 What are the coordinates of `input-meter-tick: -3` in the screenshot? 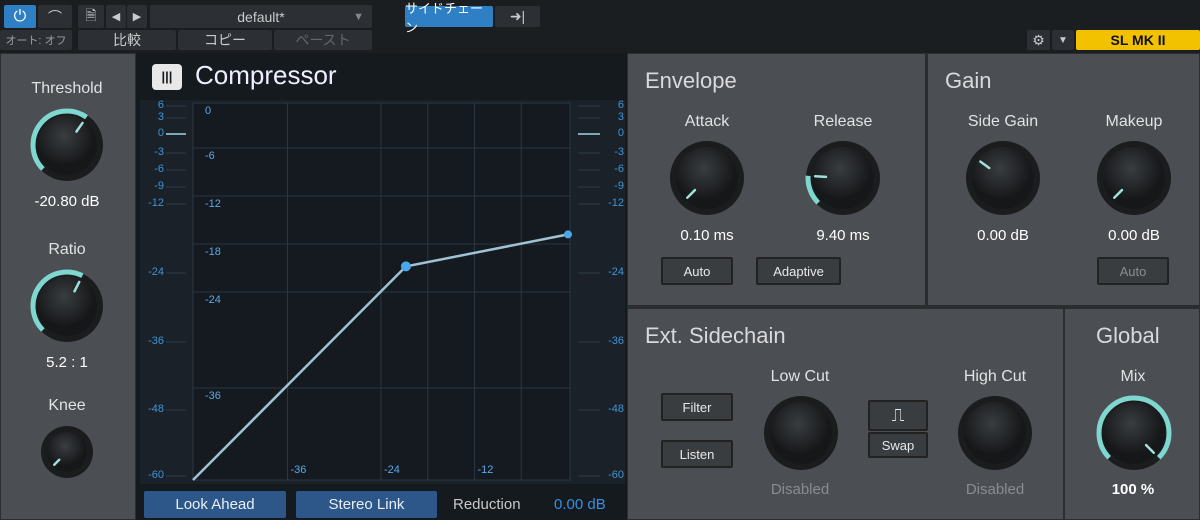 It's located at (159, 152).